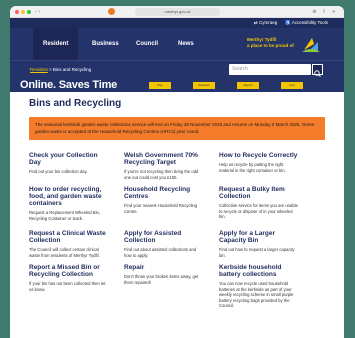 The width and height of the screenshot is (355, 338). I want to click on banner-chip-request: Request, so click(204, 85).